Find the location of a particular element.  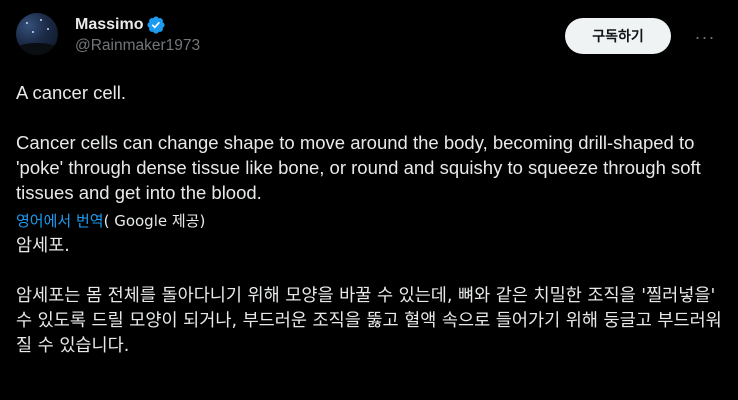

tweet-text-line1: A cancer cell. is located at coordinates (71, 92).